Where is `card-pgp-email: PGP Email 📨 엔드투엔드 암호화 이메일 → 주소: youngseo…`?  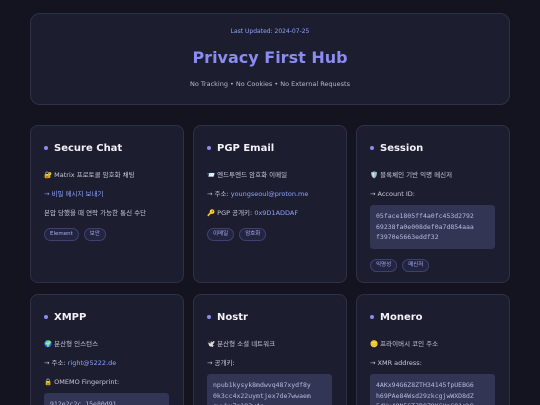 card-pgp-email: PGP Email 📨 엔드투엔드 암호화 이메일 → 주소: youngseo… is located at coordinates (270, 204).